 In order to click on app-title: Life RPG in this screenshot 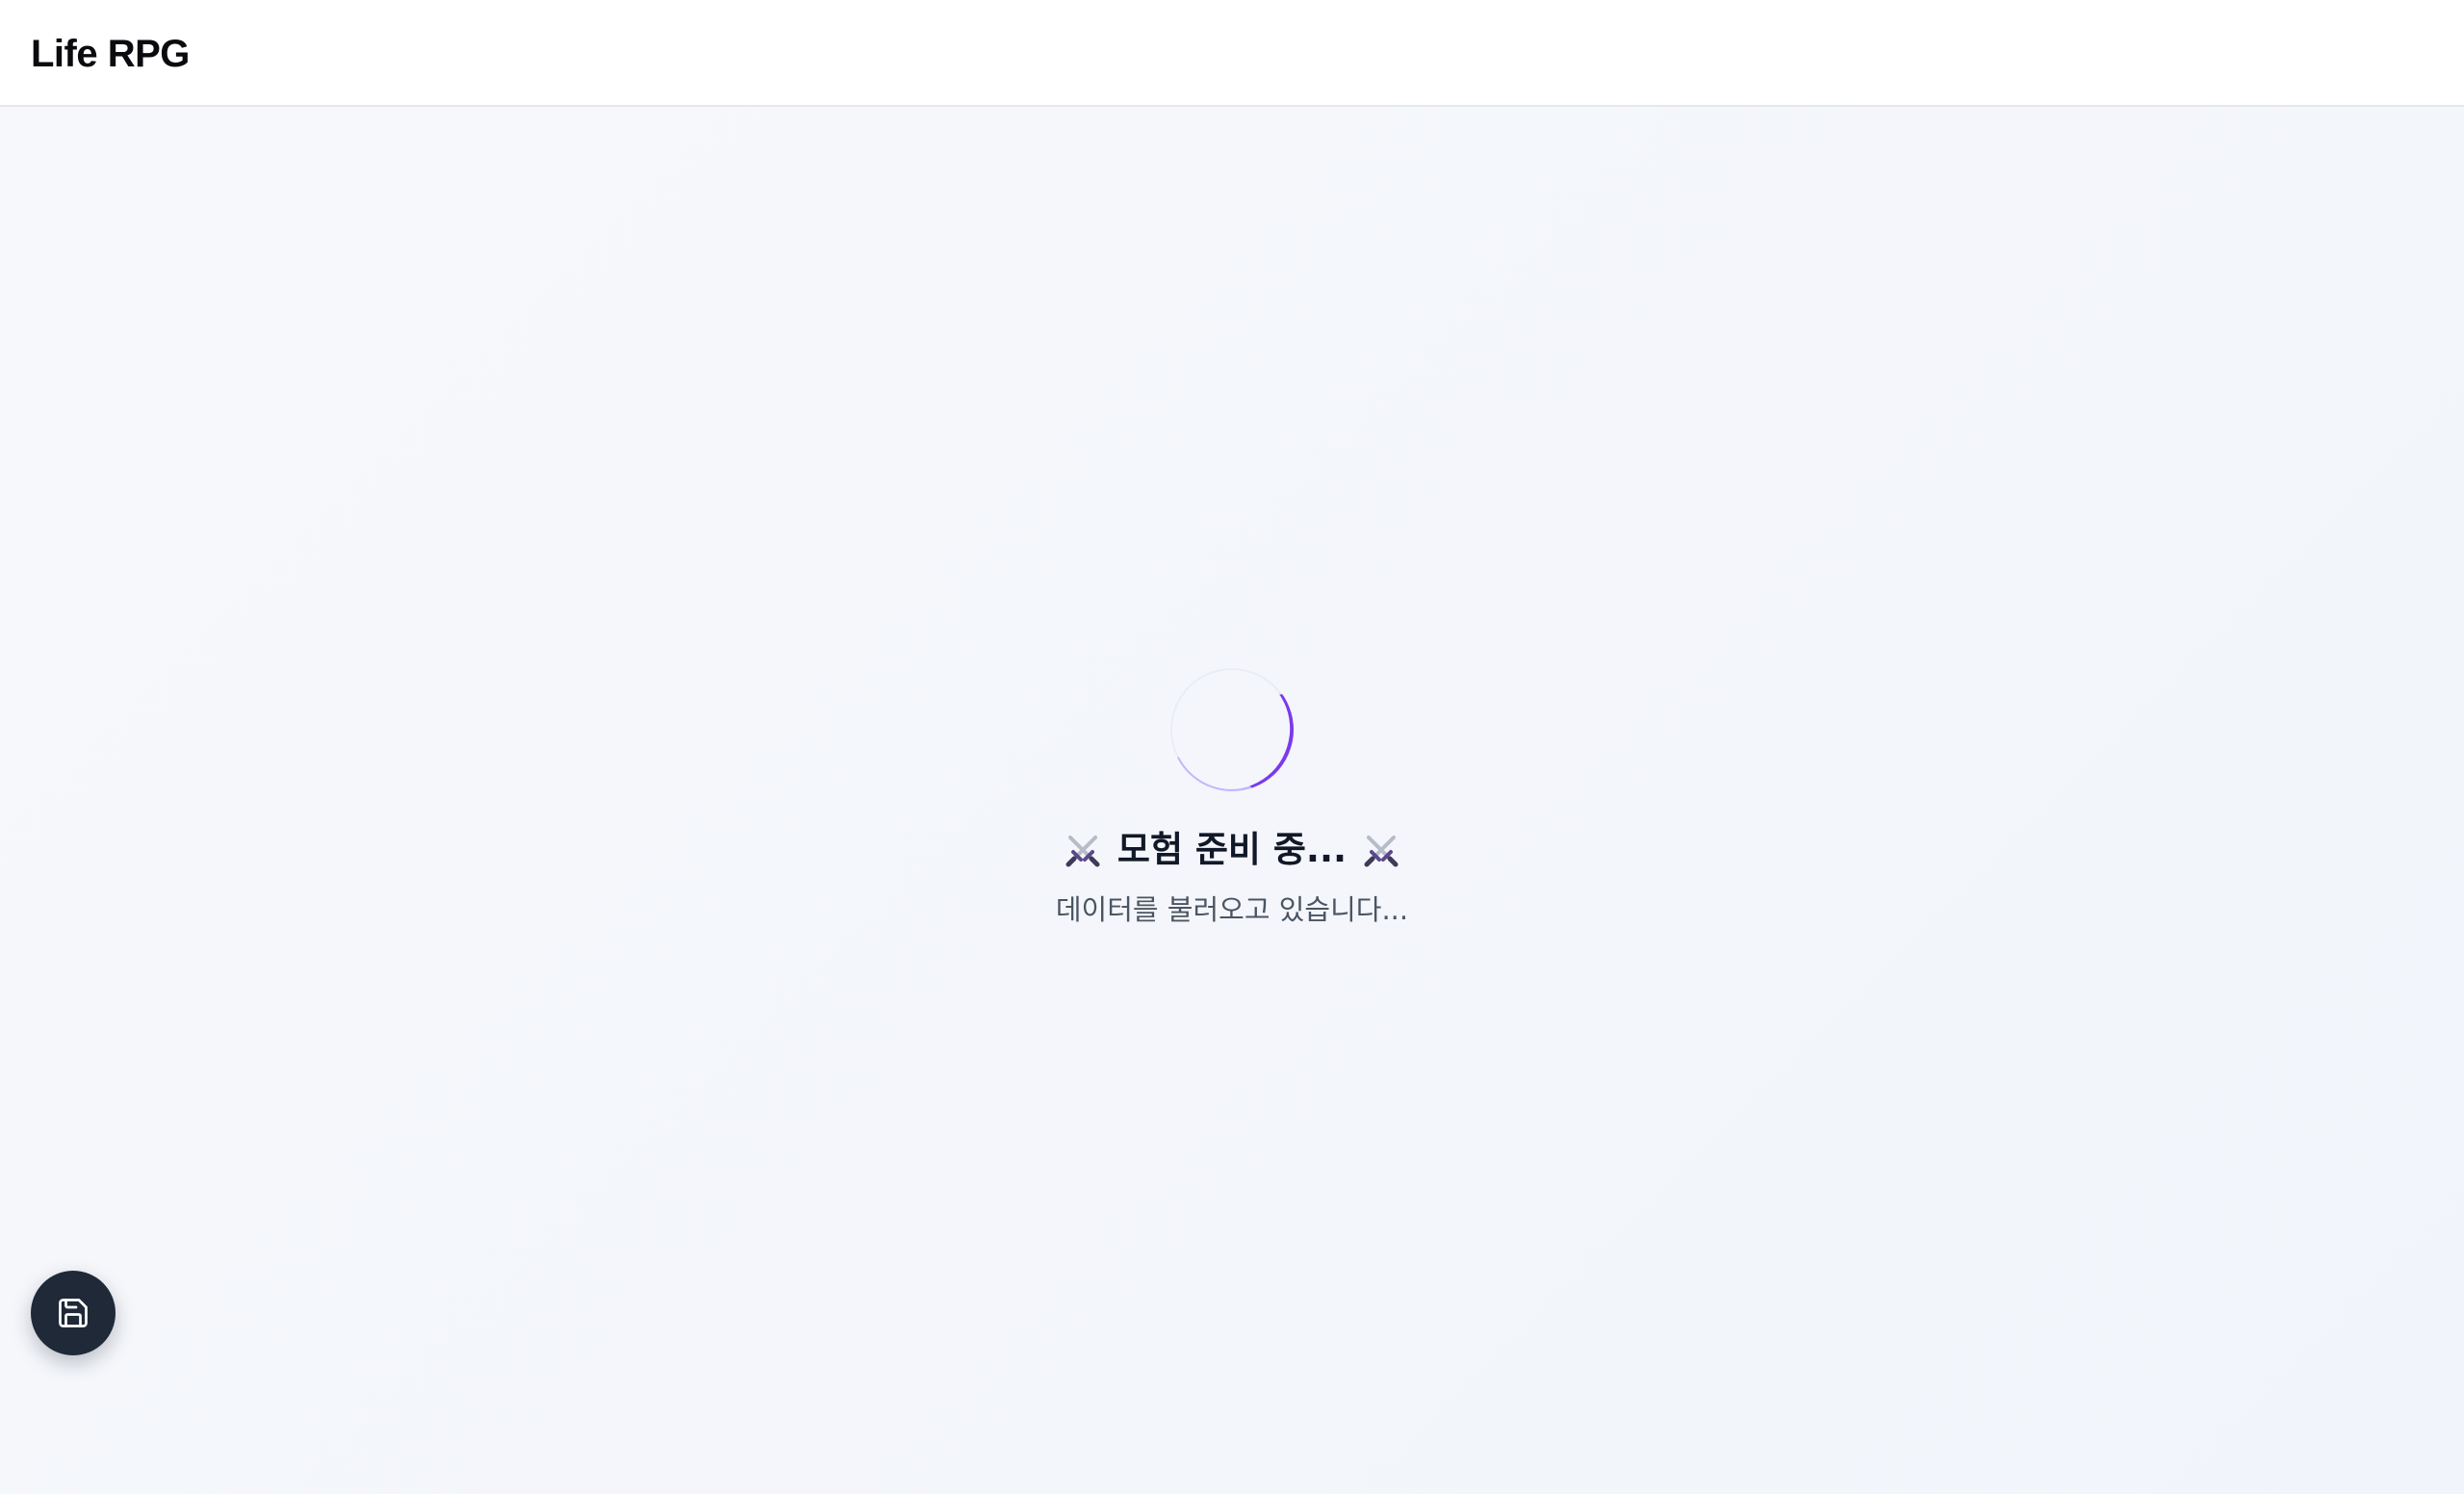, I will do `click(110, 54)`.